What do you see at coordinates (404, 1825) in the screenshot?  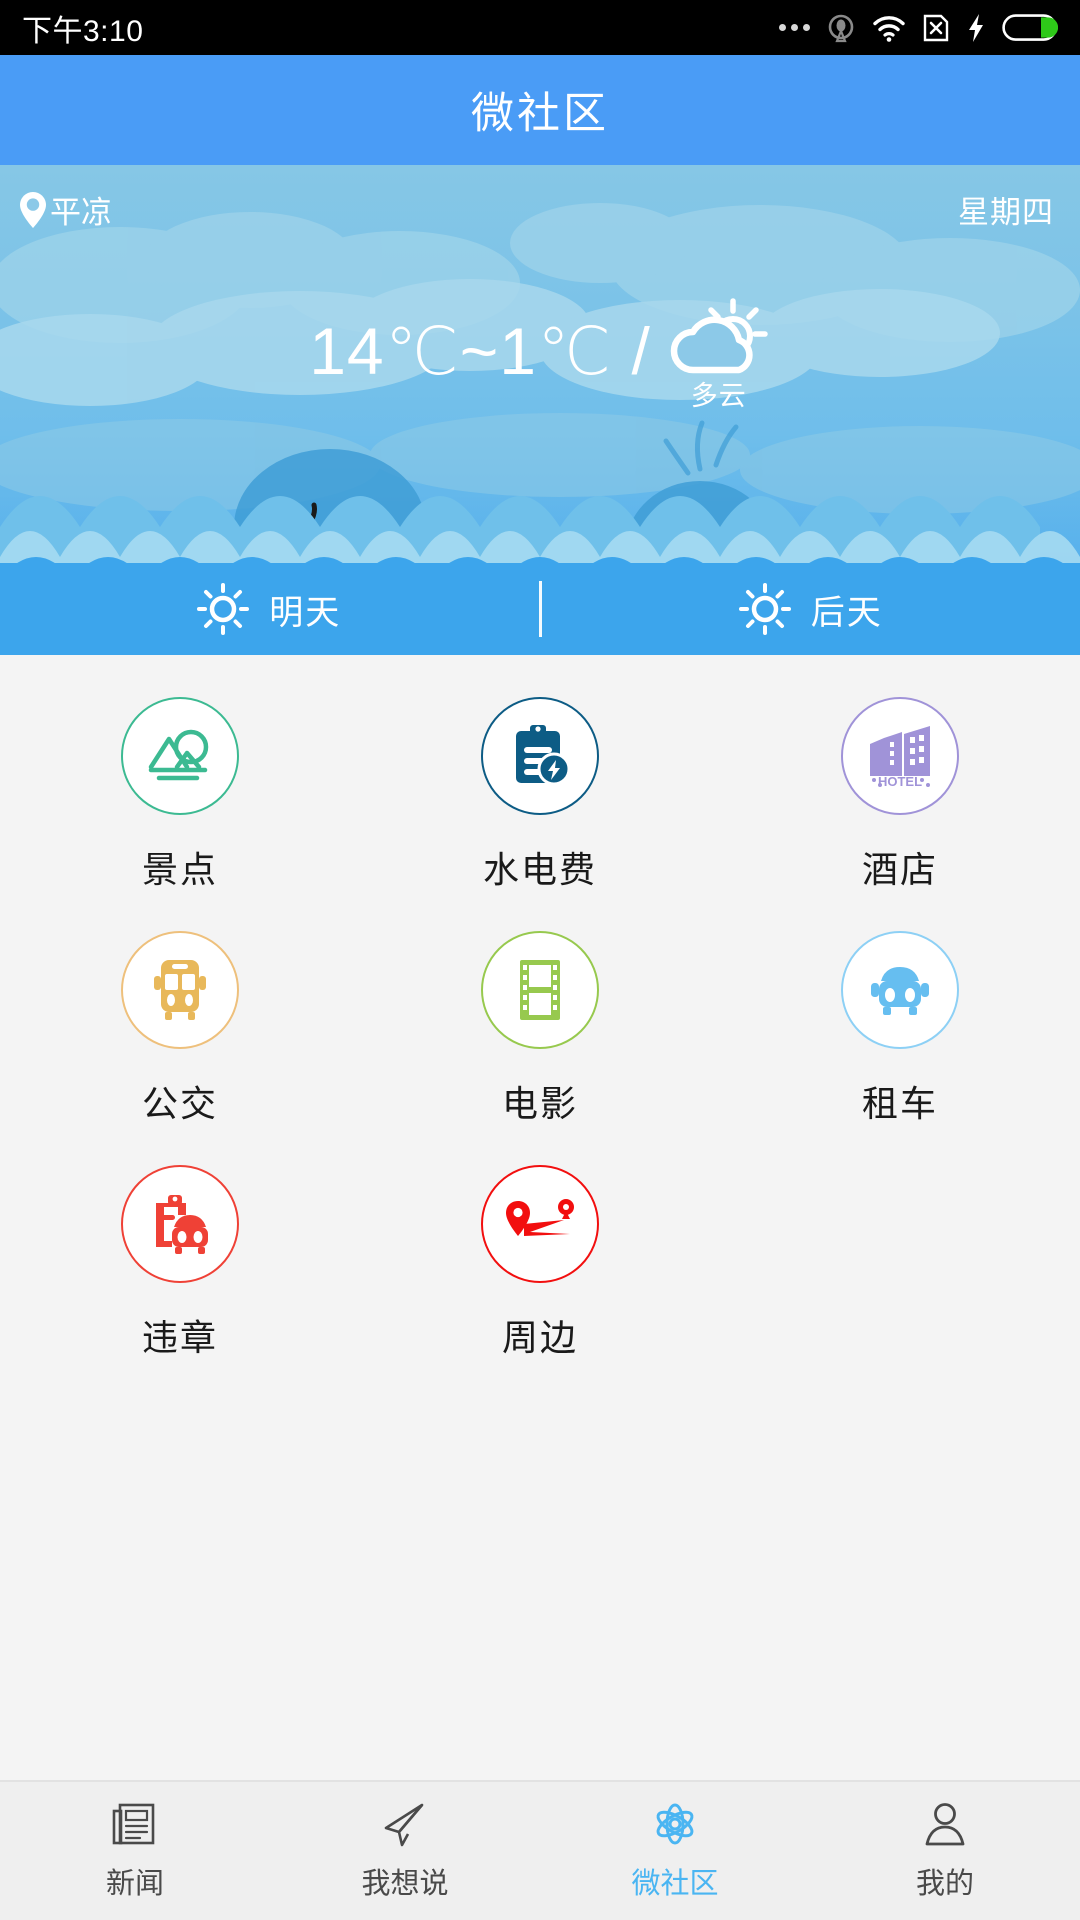 I see `paper-plane-icon` at bounding box center [404, 1825].